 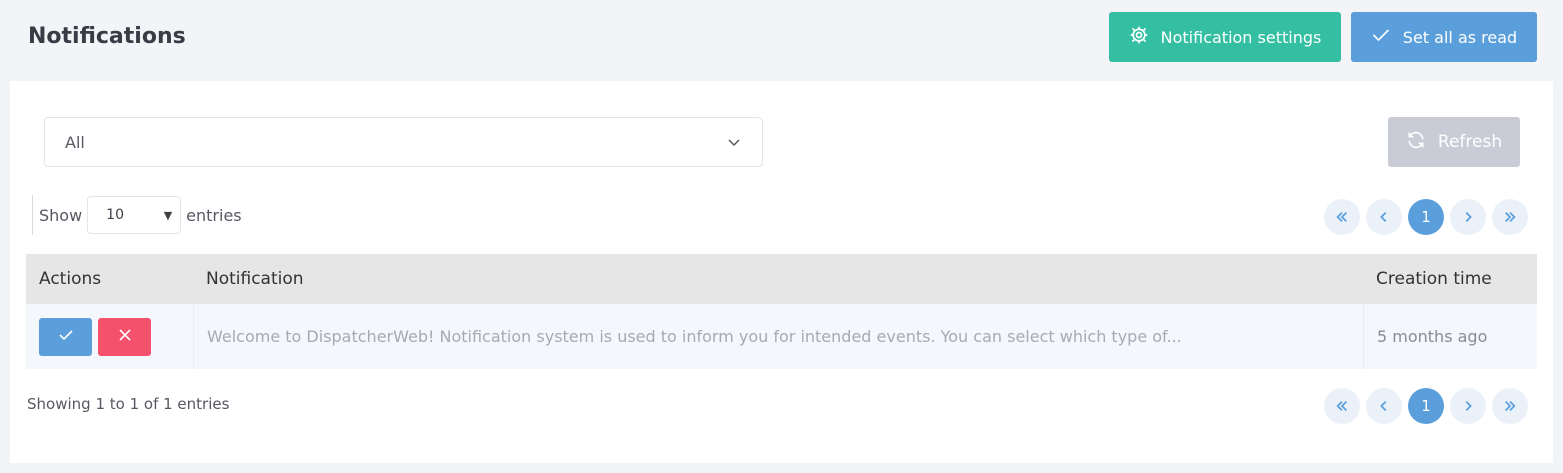 I want to click on row-actions, so click(x=109, y=336).